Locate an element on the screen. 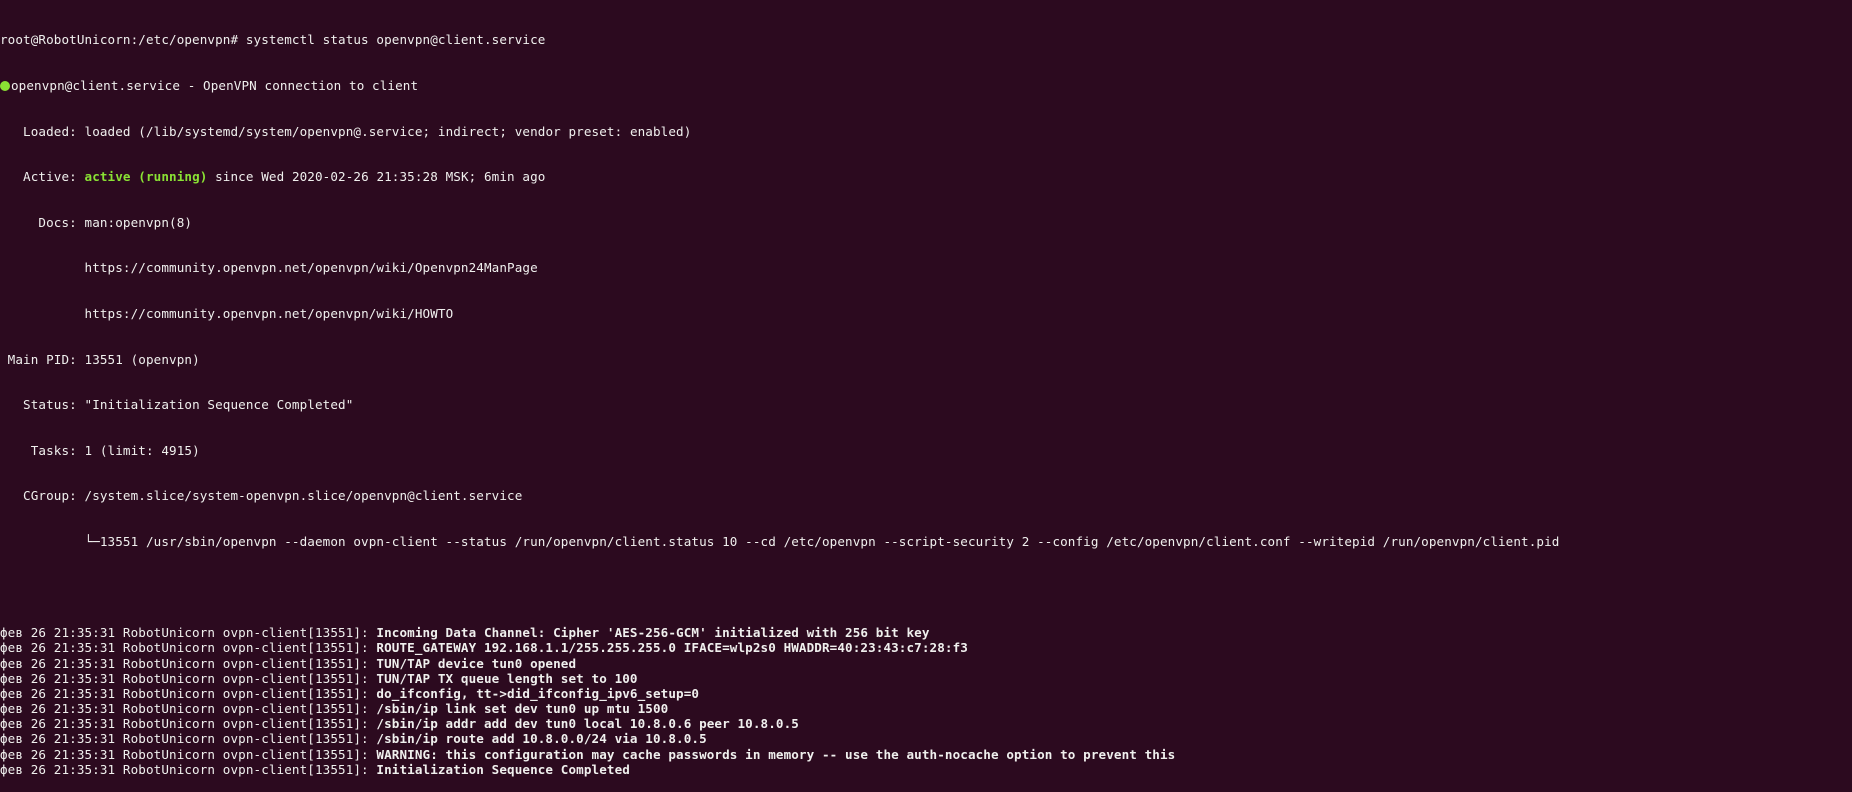 The width and height of the screenshot is (1852, 792). docs-line: Docs: man:openvpn(8) is located at coordinates (926, 222).